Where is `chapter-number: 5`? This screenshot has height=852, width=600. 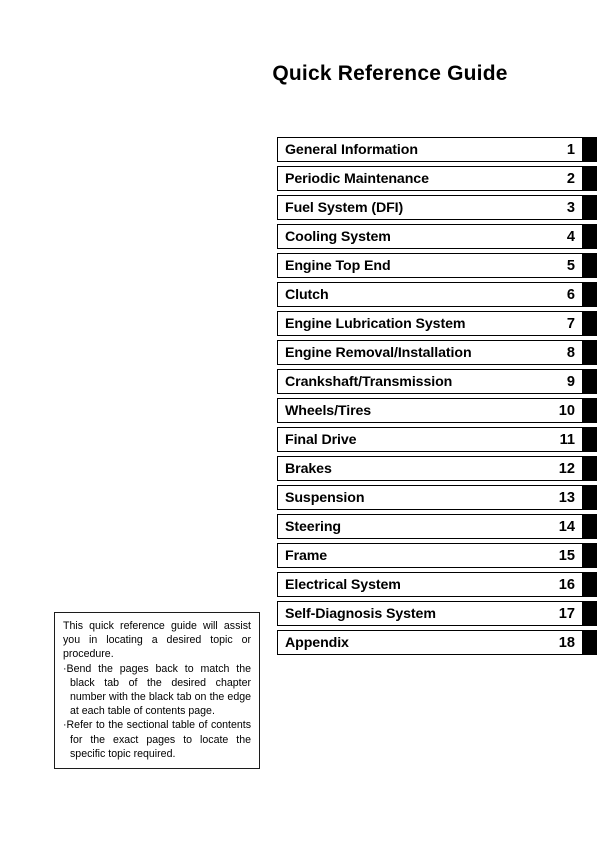 chapter-number: 5 is located at coordinates (570, 265).